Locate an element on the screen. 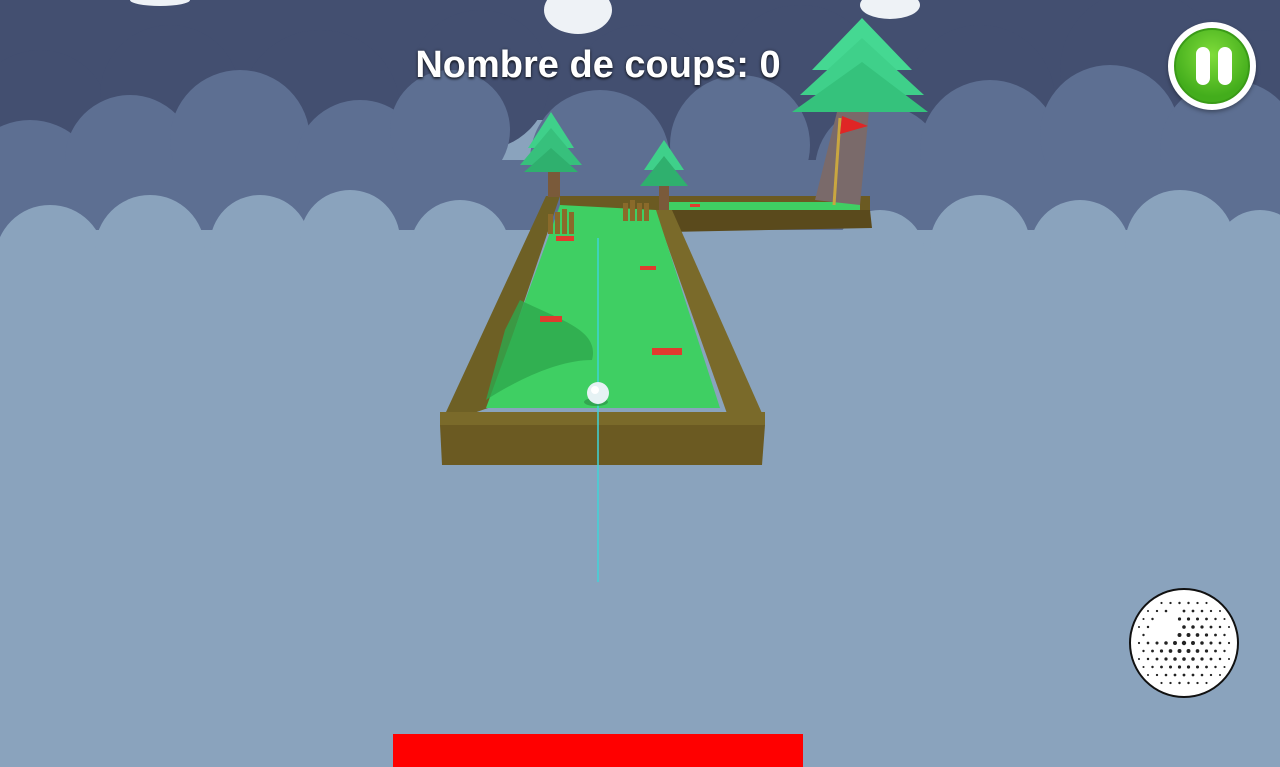  pause-bar-left is located at coordinates (1203, 66).